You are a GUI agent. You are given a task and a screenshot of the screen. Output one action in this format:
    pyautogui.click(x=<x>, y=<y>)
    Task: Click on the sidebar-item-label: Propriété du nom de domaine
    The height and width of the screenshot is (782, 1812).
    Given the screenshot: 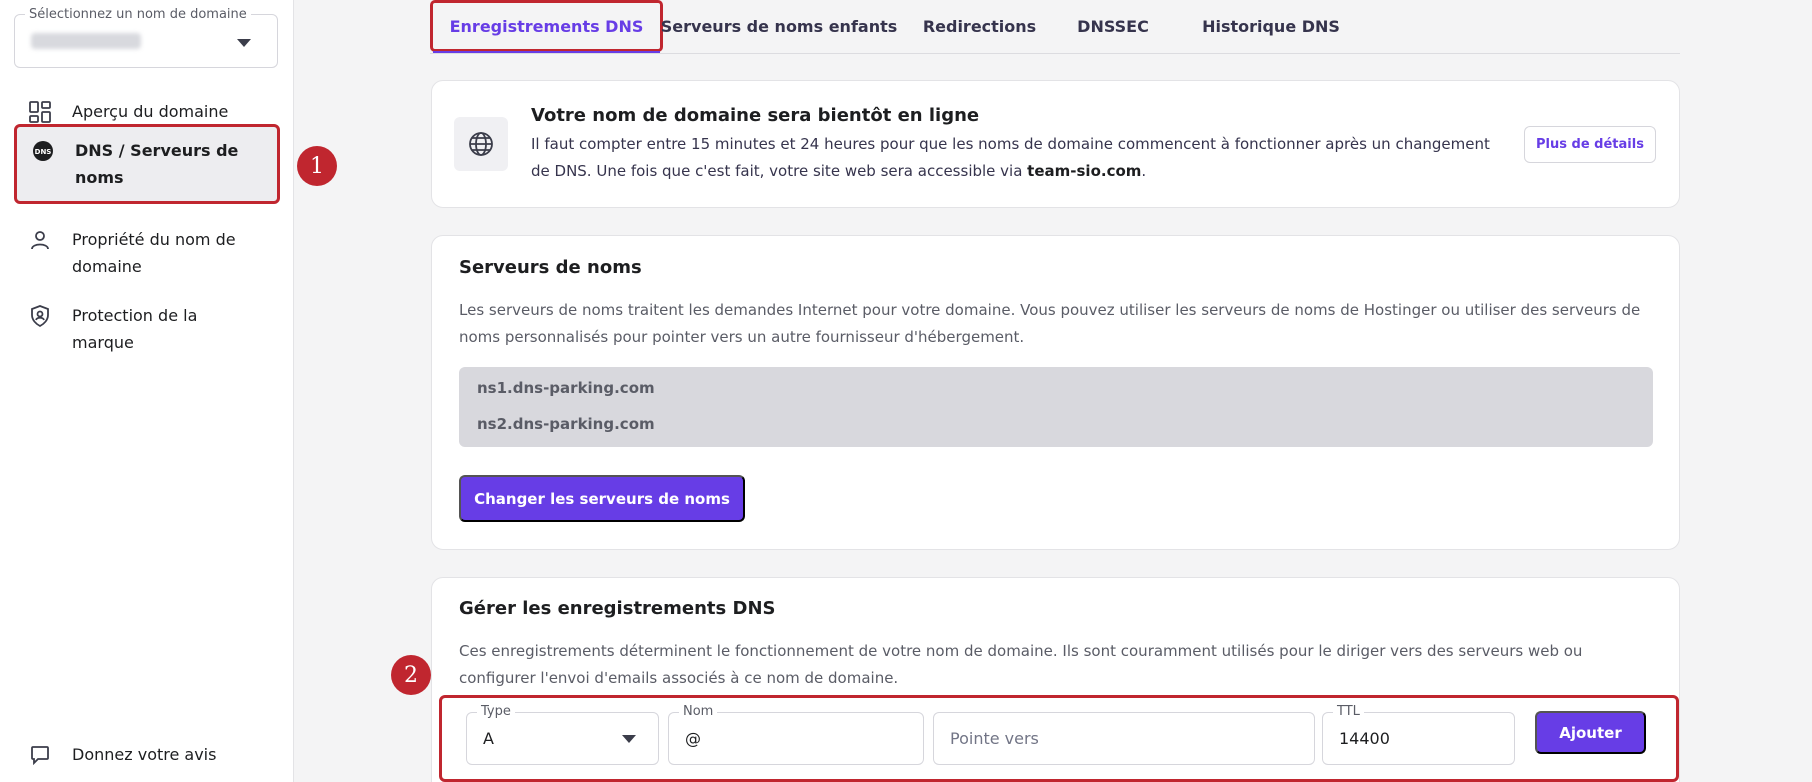 What is the action you would take?
    pyautogui.click(x=154, y=253)
    